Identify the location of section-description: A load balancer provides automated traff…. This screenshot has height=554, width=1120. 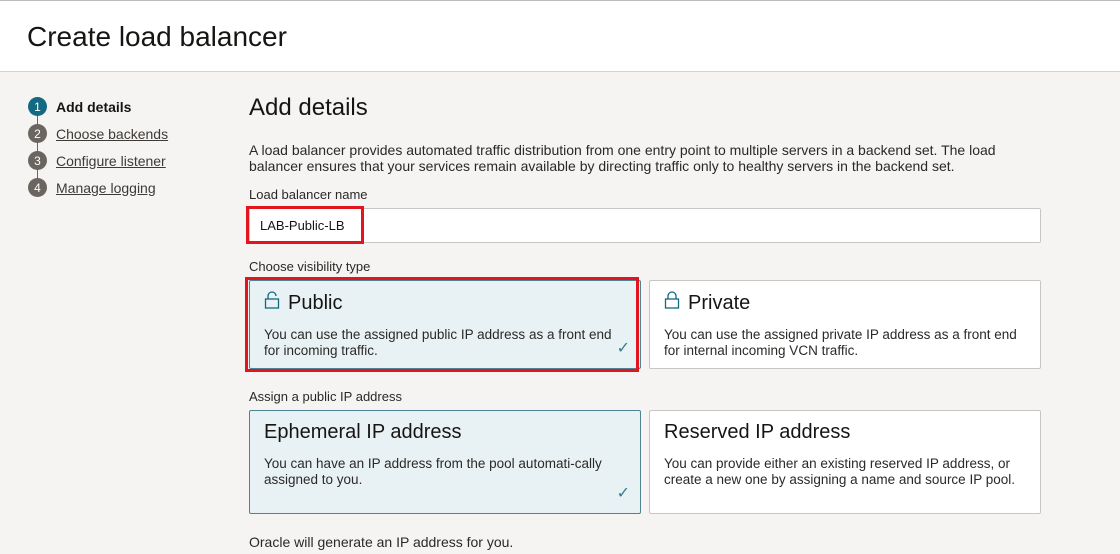
(622, 158).